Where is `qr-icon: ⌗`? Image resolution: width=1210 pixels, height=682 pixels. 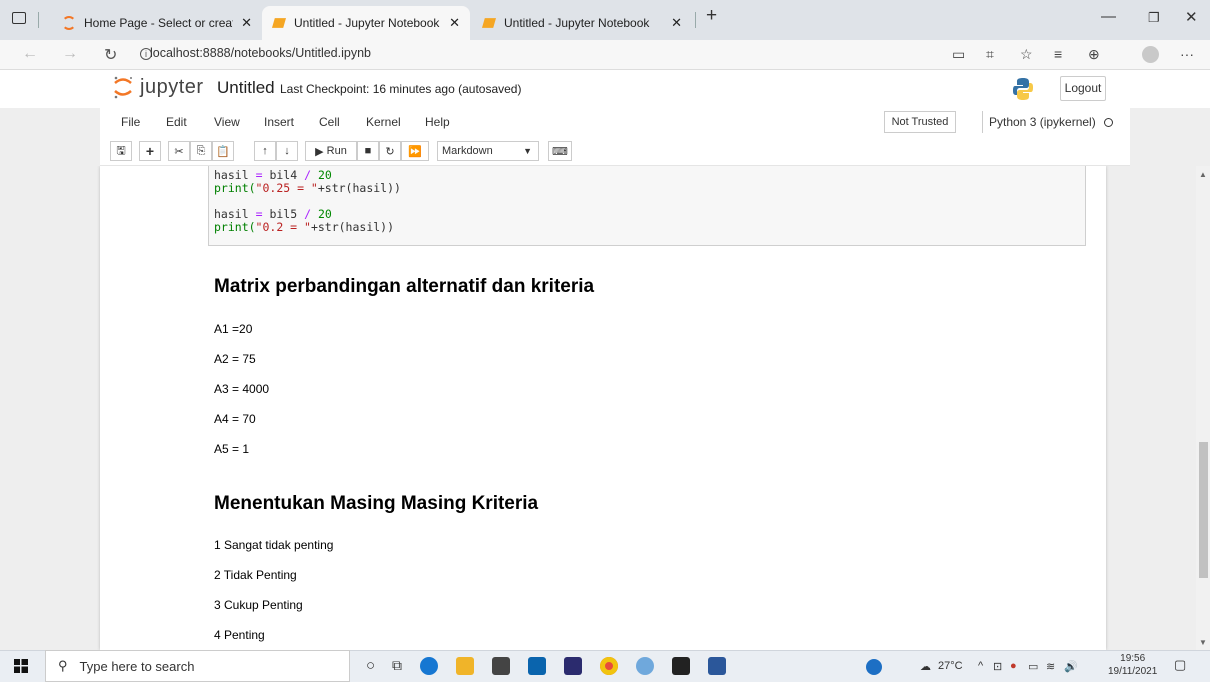
qr-icon: ⌗ is located at coordinates (990, 54).